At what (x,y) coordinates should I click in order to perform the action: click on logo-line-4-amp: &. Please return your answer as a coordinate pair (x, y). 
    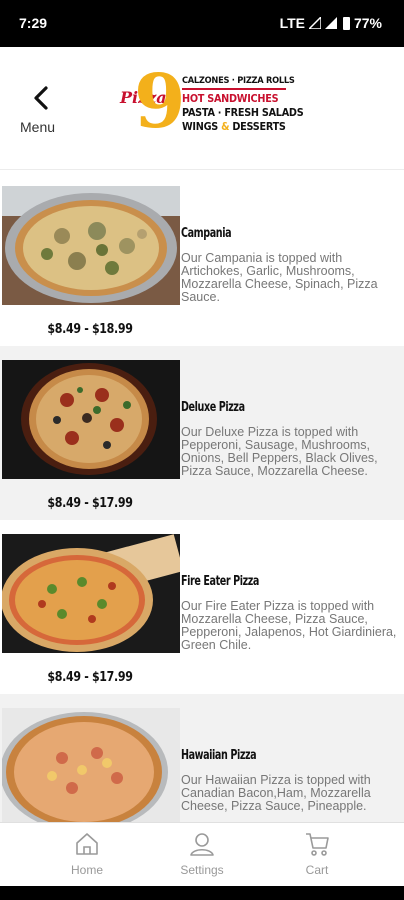
    Looking at the image, I should click on (225, 126).